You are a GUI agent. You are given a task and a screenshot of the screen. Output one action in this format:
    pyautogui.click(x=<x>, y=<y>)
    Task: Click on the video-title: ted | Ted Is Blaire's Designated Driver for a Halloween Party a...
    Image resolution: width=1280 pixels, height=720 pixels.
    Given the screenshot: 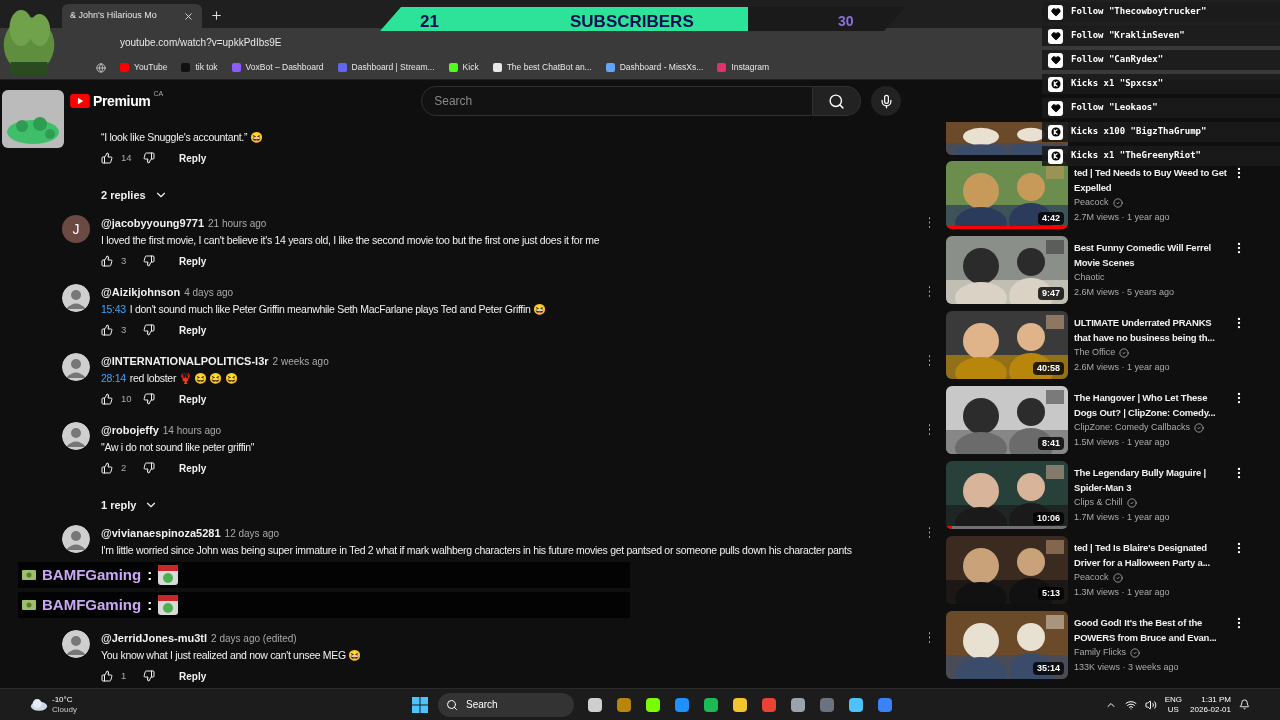 What is the action you would take?
    pyautogui.click(x=1151, y=555)
    